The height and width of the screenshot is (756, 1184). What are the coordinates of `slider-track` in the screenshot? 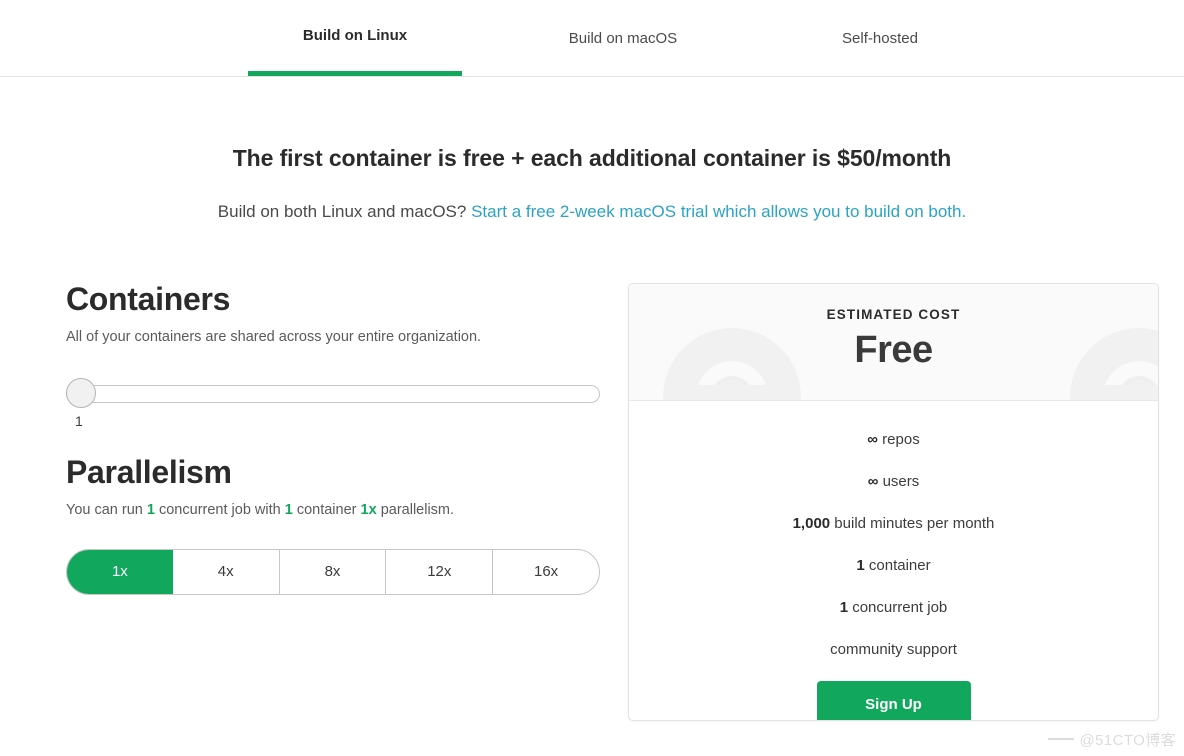 It's located at (333, 393).